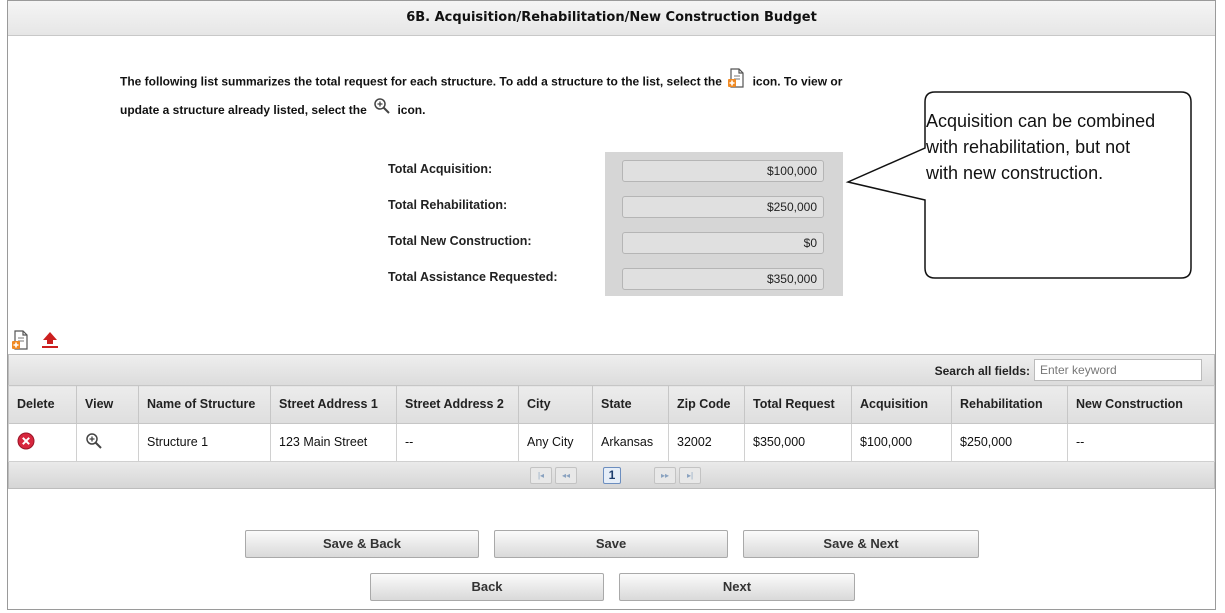 This screenshot has width=1225, height=613. Describe the element at coordinates (448, 205) in the screenshot. I see `total-rehabilitation-label: Total Rehabilitation:` at that location.